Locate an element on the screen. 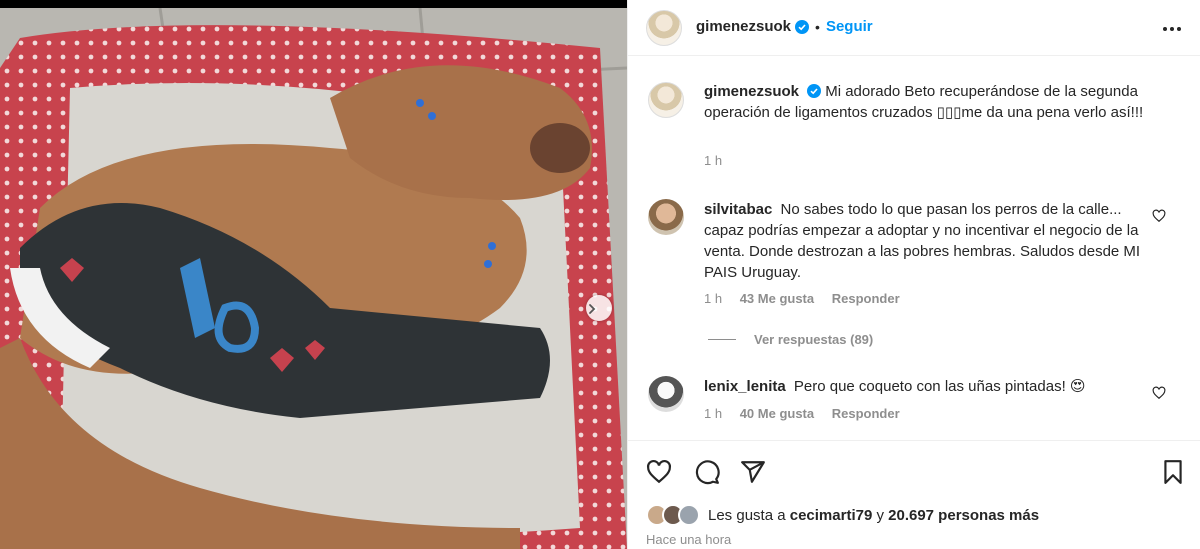  comment-username: silvitabac is located at coordinates (738, 209).